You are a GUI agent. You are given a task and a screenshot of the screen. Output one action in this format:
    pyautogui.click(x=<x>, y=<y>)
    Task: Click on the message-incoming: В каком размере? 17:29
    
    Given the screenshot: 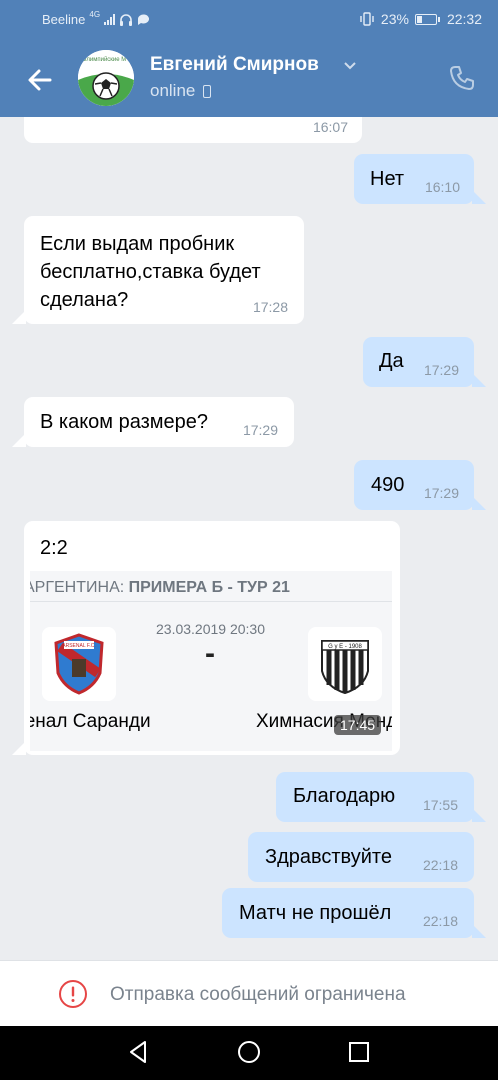 What is the action you would take?
    pyautogui.click(x=159, y=422)
    